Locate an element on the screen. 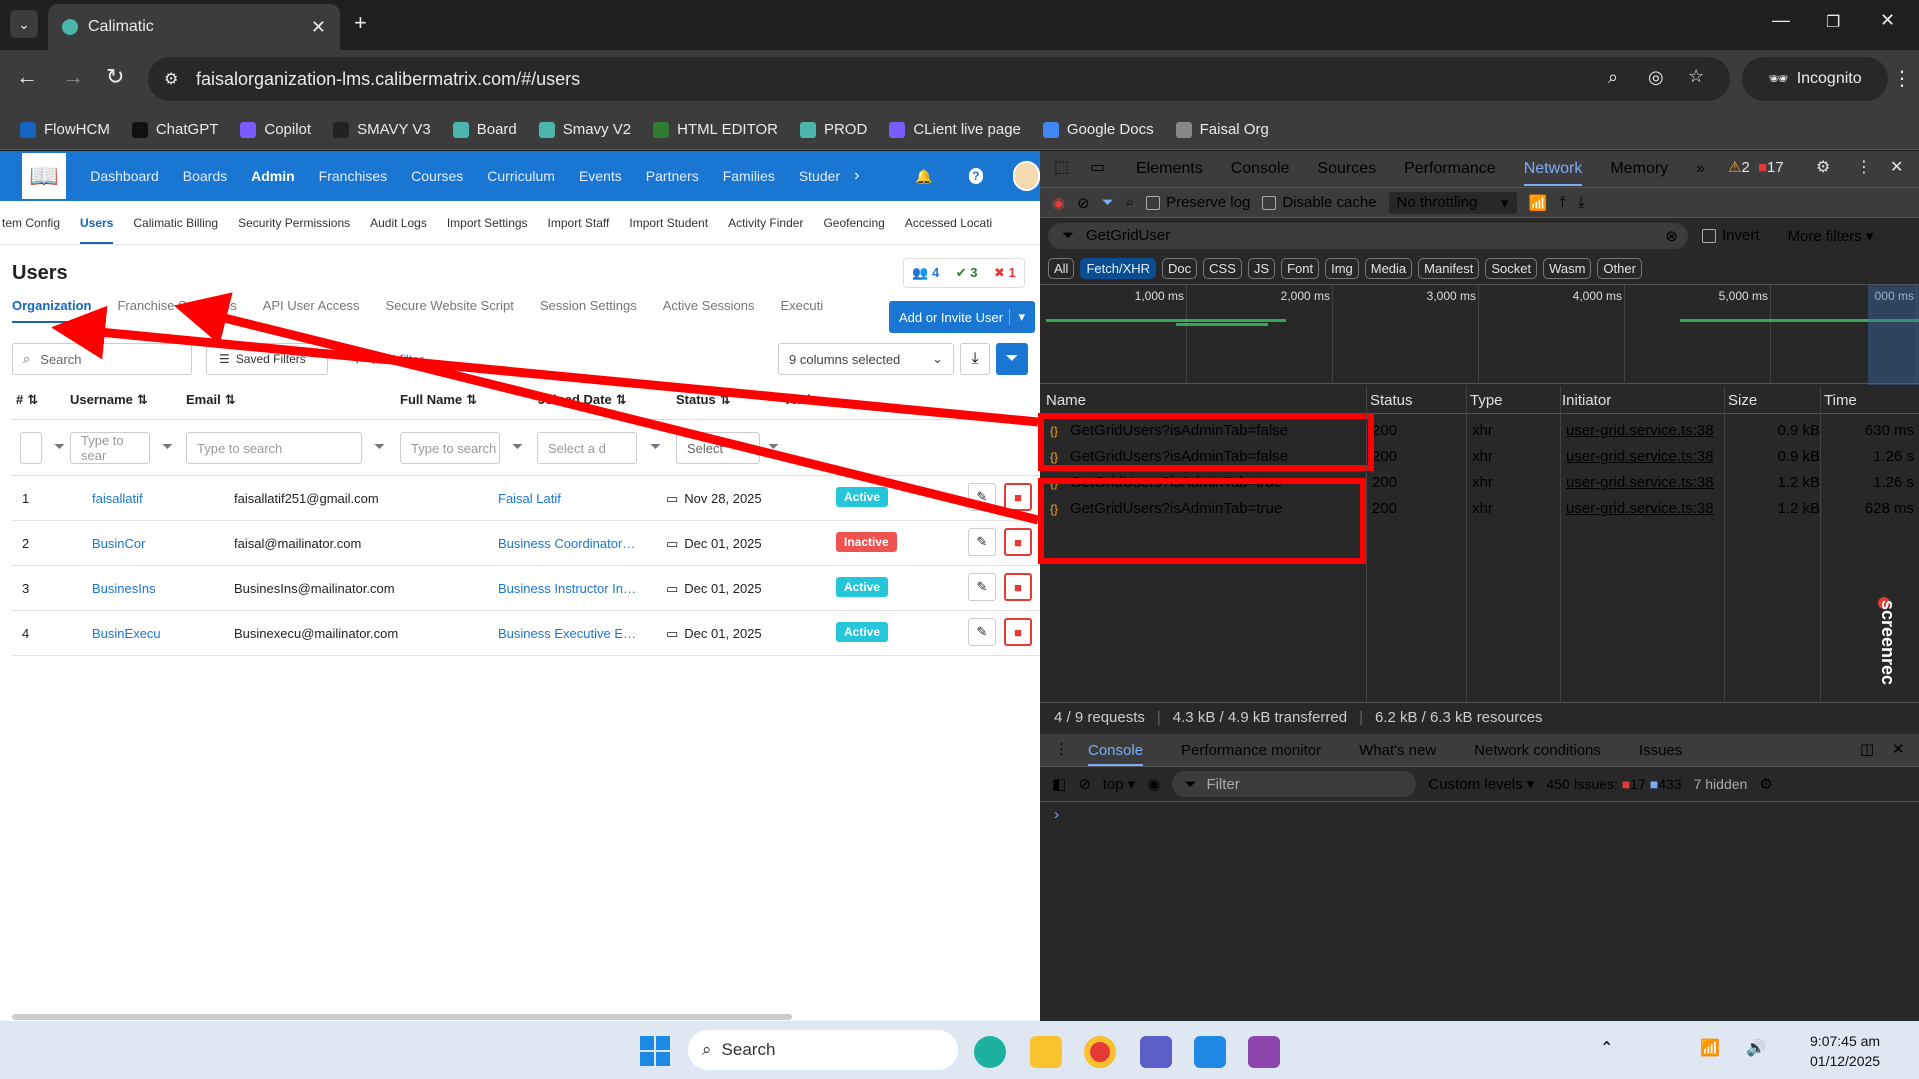 The height and width of the screenshot is (1079, 1919). add-invite-user-button: Add or Invite User ▾ is located at coordinates (962, 317).